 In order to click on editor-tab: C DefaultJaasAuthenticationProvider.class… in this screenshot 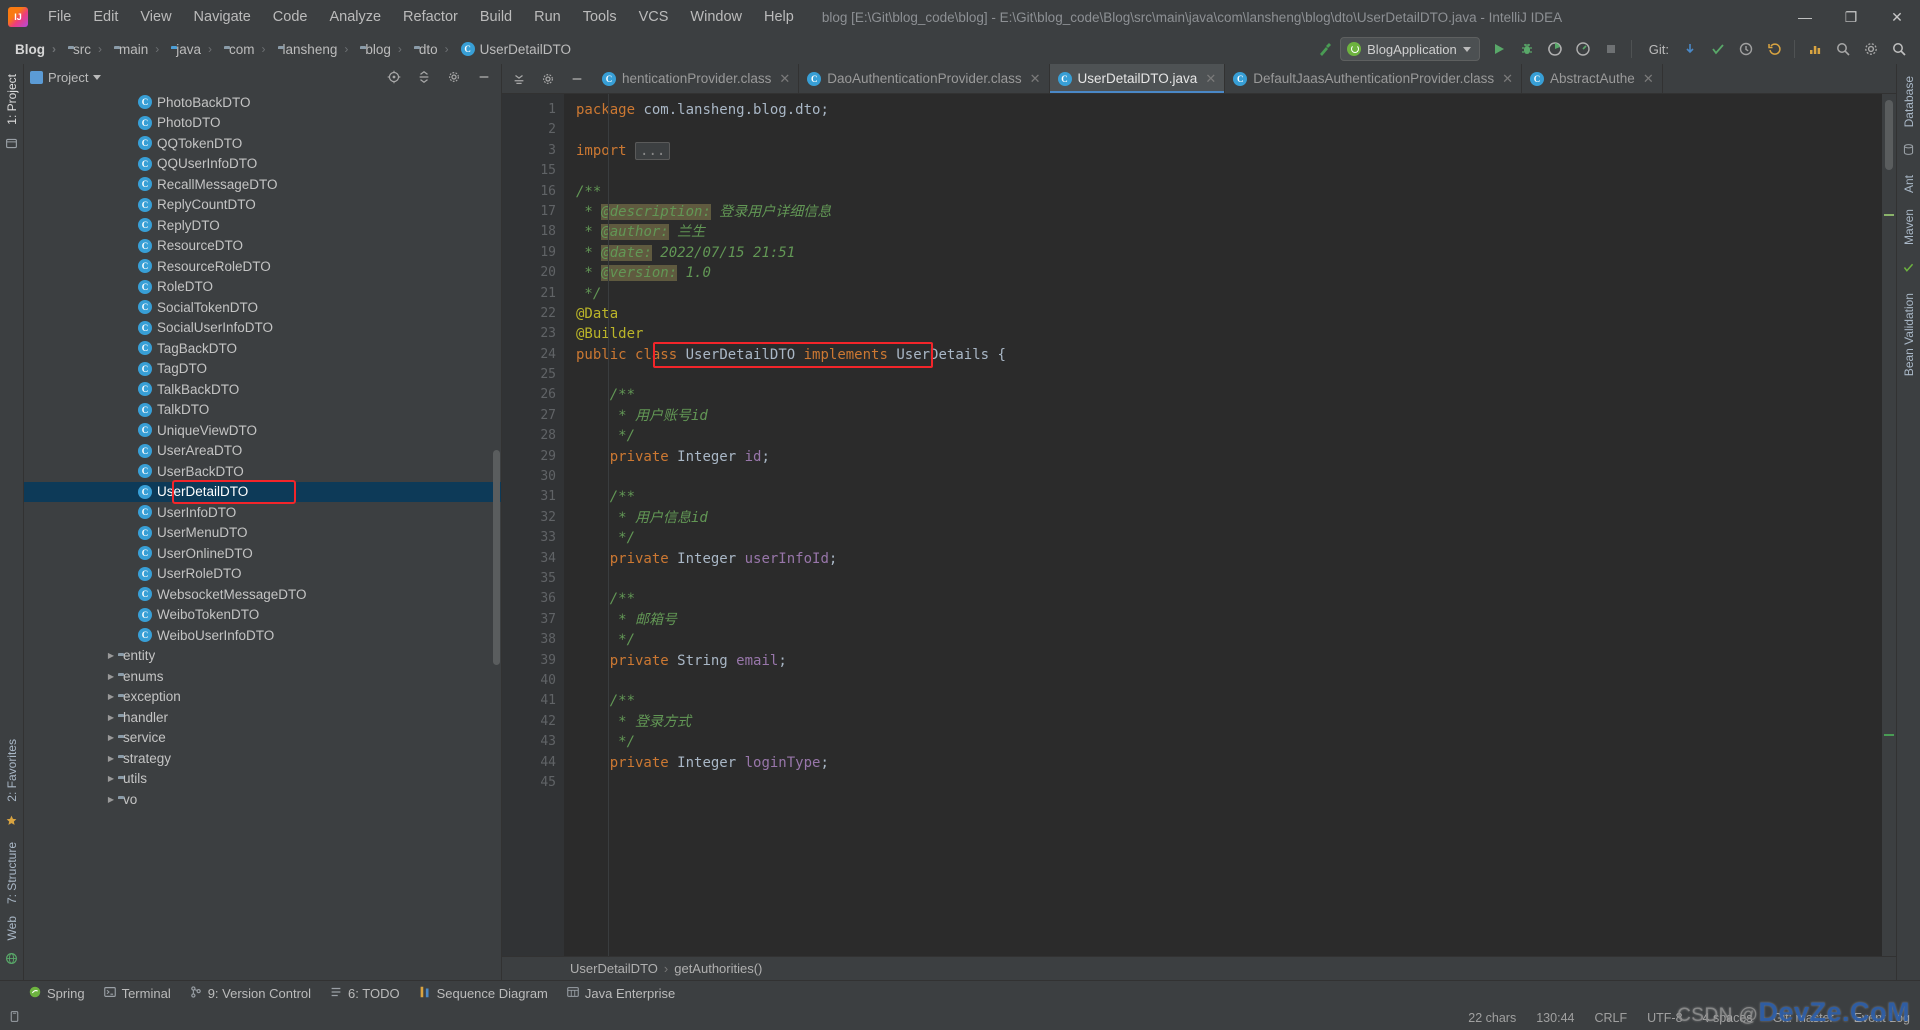, I will do `click(1374, 78)`.